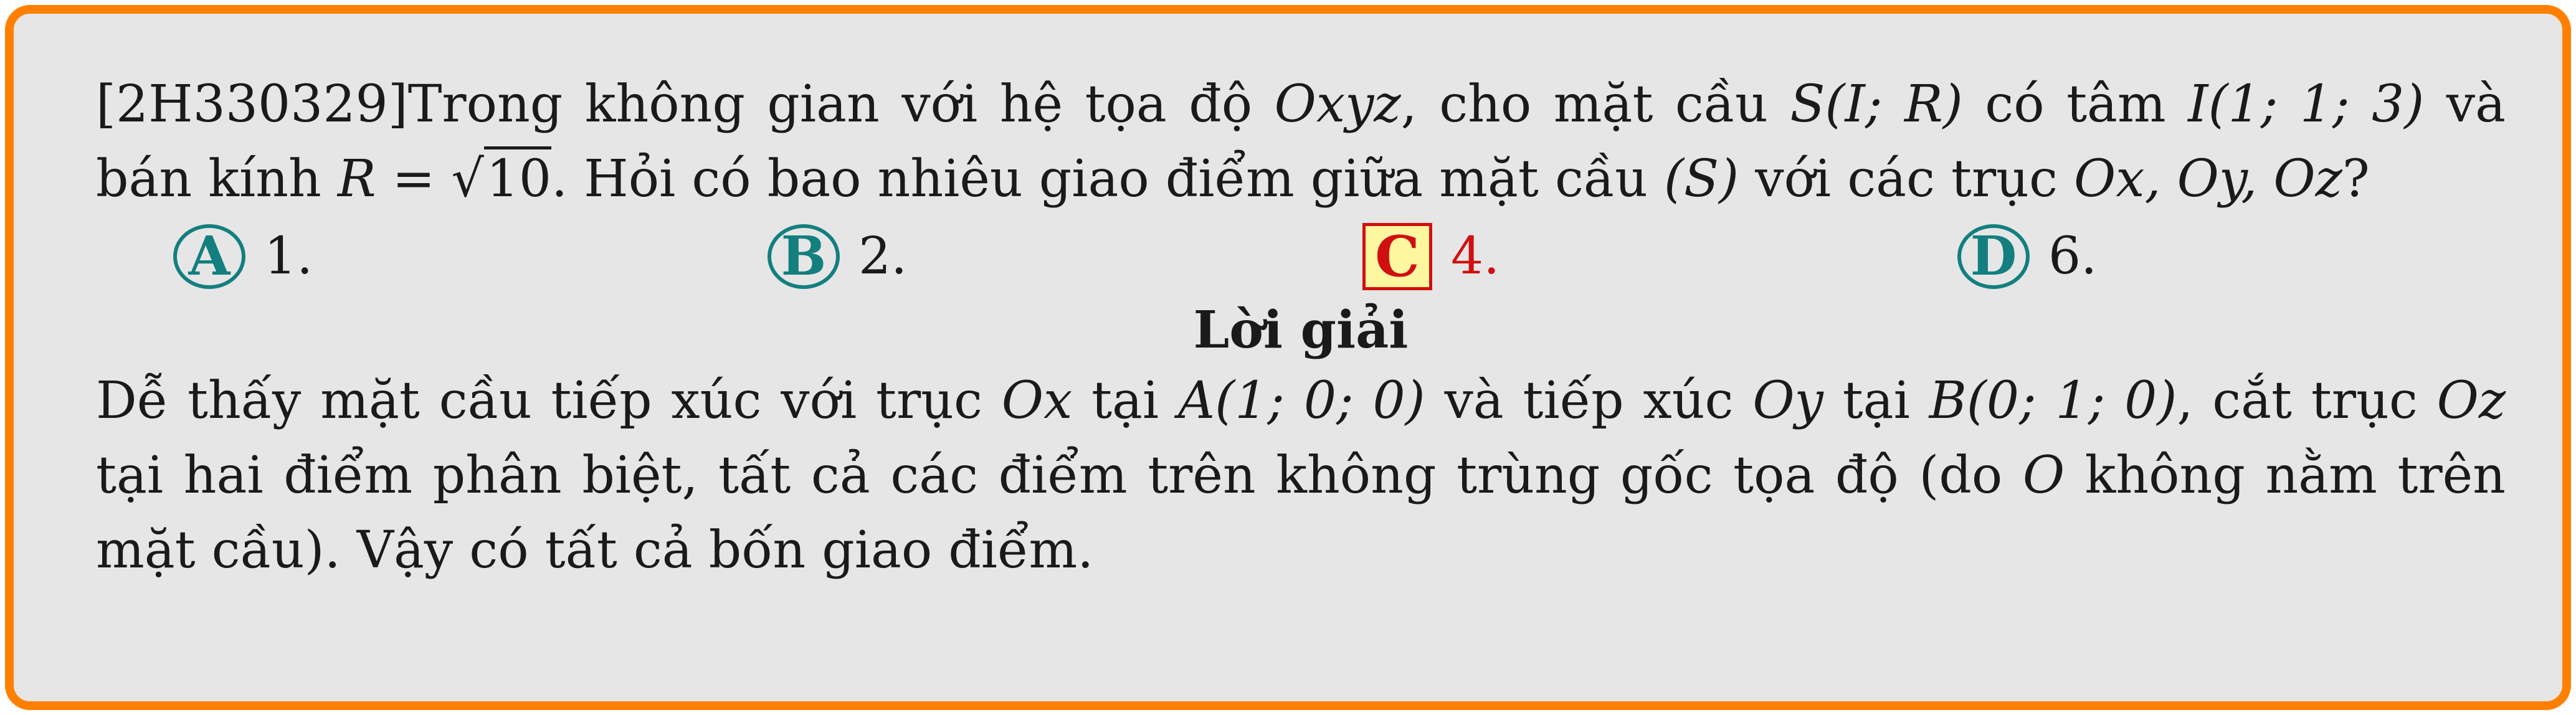 Image resolution: width=2576 pixels, height=715 pixels. Describe the element at coordinates (2073, 256) in the screenshot. I see `choice-d-text: 6.` at that location.